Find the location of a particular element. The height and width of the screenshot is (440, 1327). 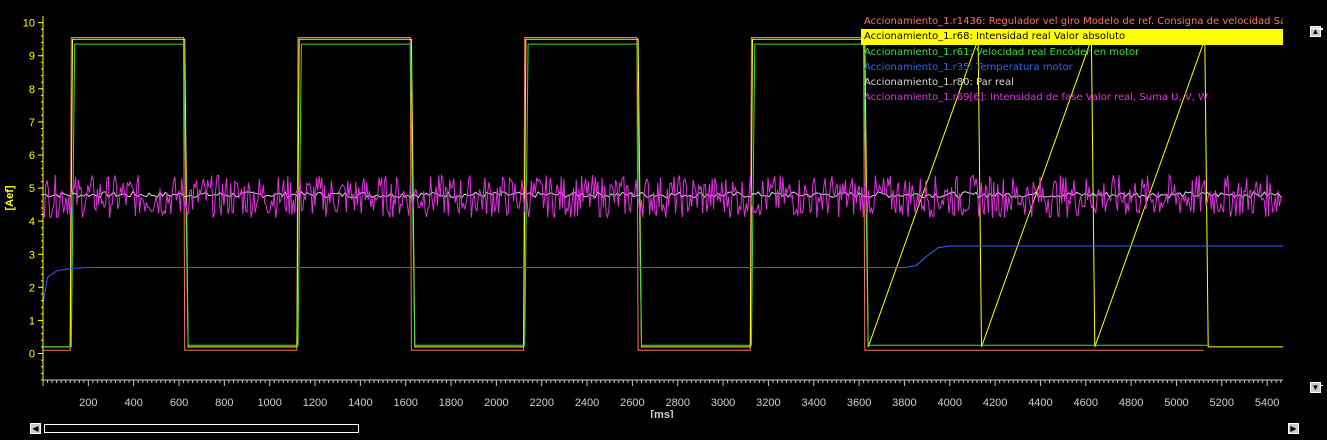

x-tick-label: 1600 is located at coordinates (405, 403).